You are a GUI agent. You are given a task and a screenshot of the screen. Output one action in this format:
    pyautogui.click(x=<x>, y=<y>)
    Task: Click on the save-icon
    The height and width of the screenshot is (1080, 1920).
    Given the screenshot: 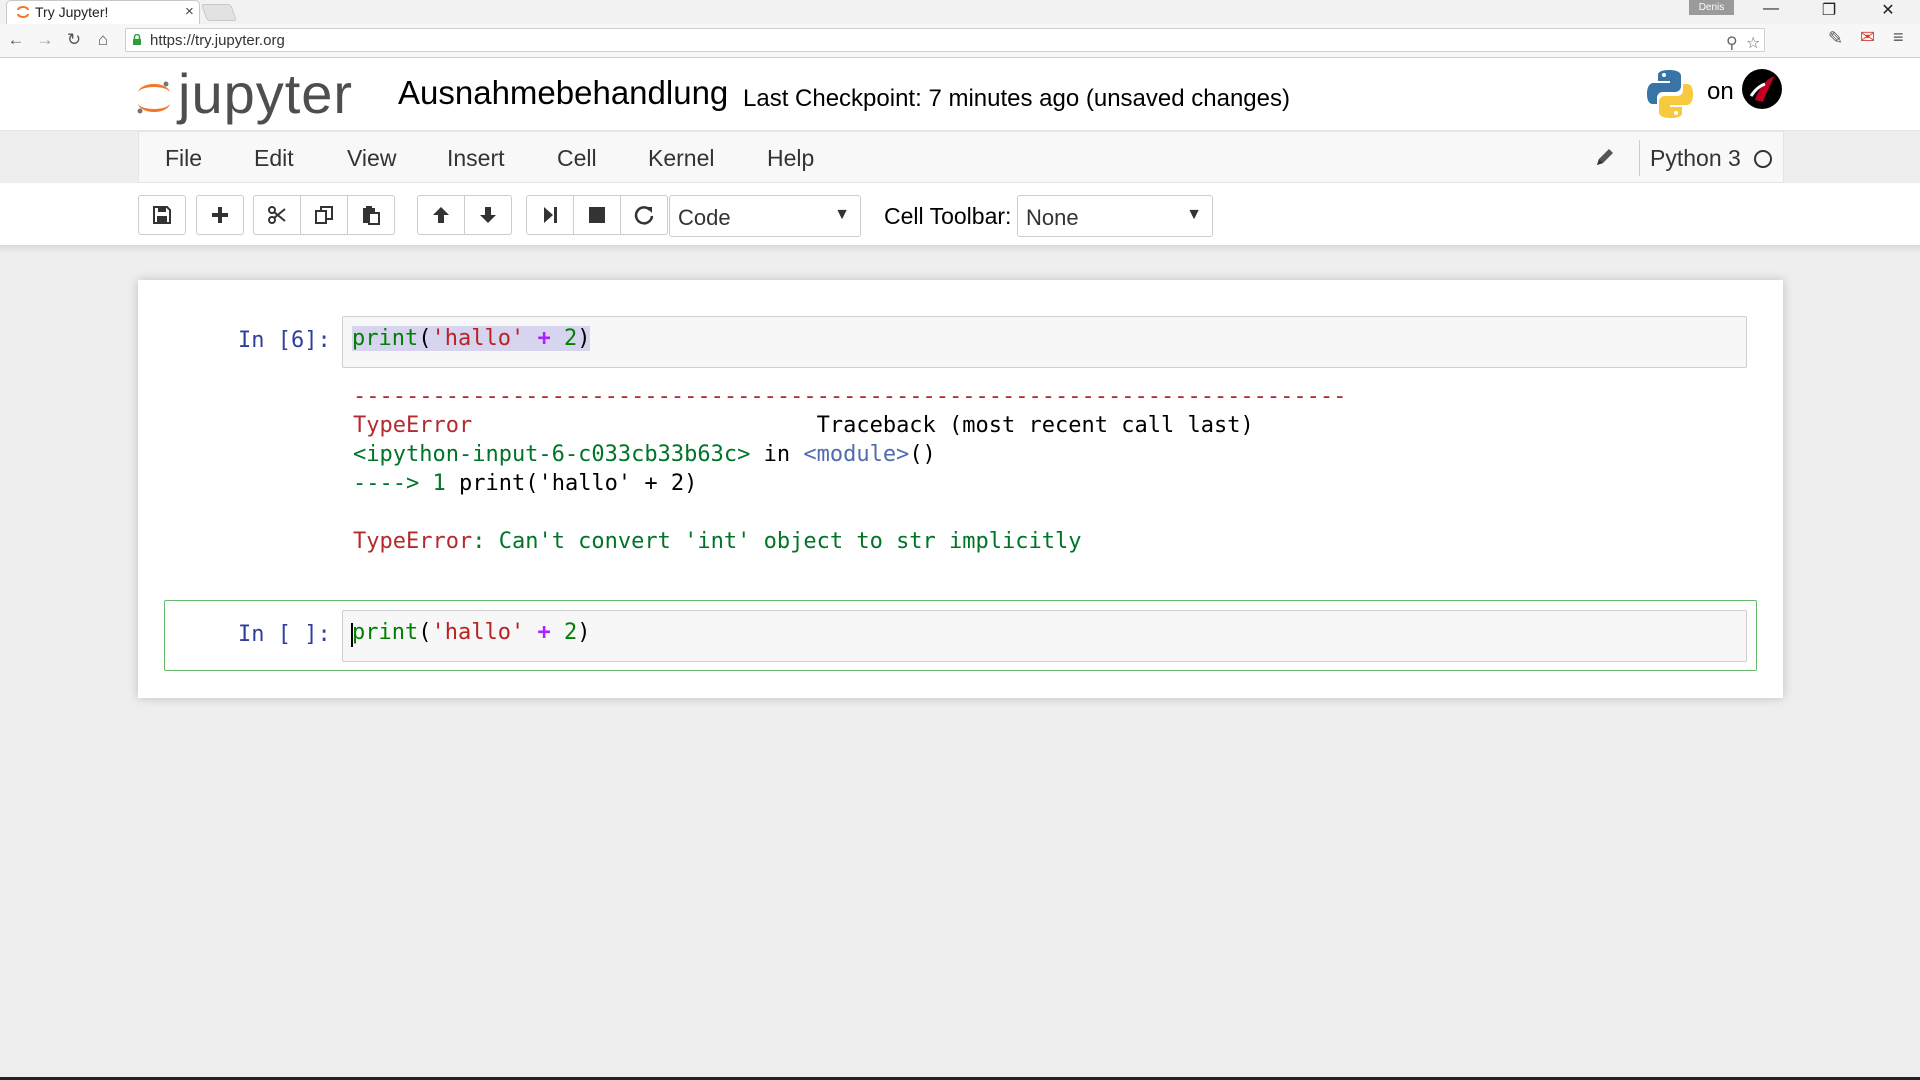 What is the action you would take?
    pyautogui.click(x=162, y=215)
    